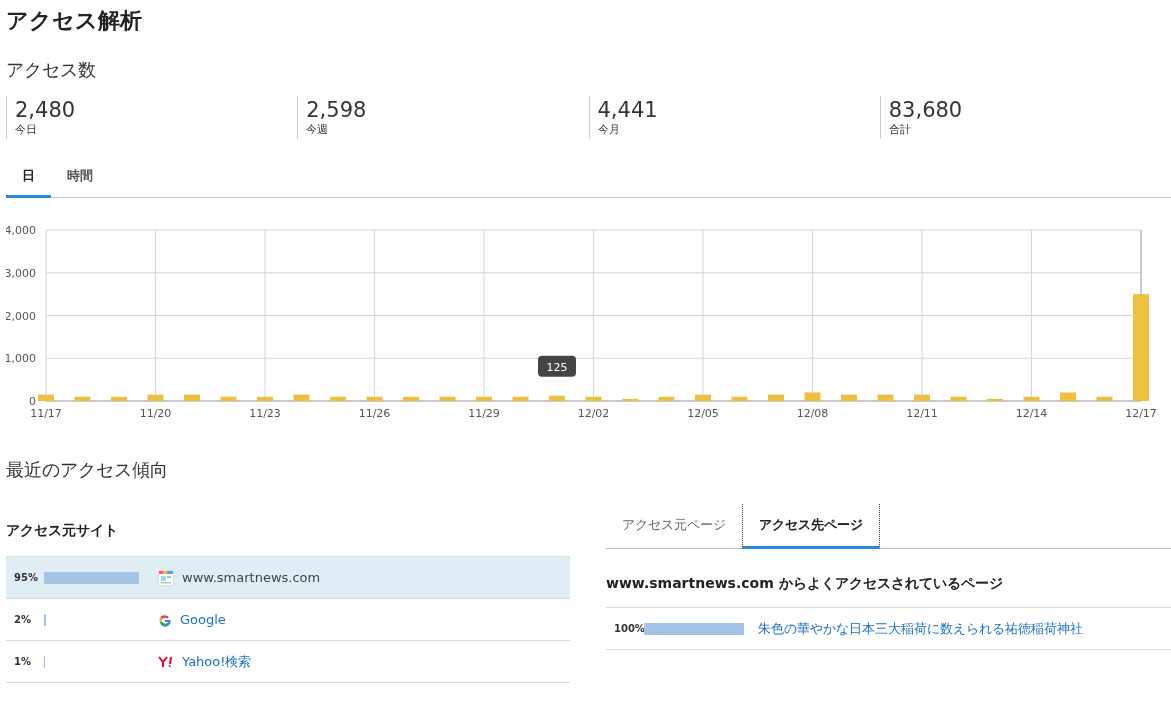 The width and height of the screenshot is (1171, 710). I want to click on x-axis-label: 12/02, so click(593, 413).